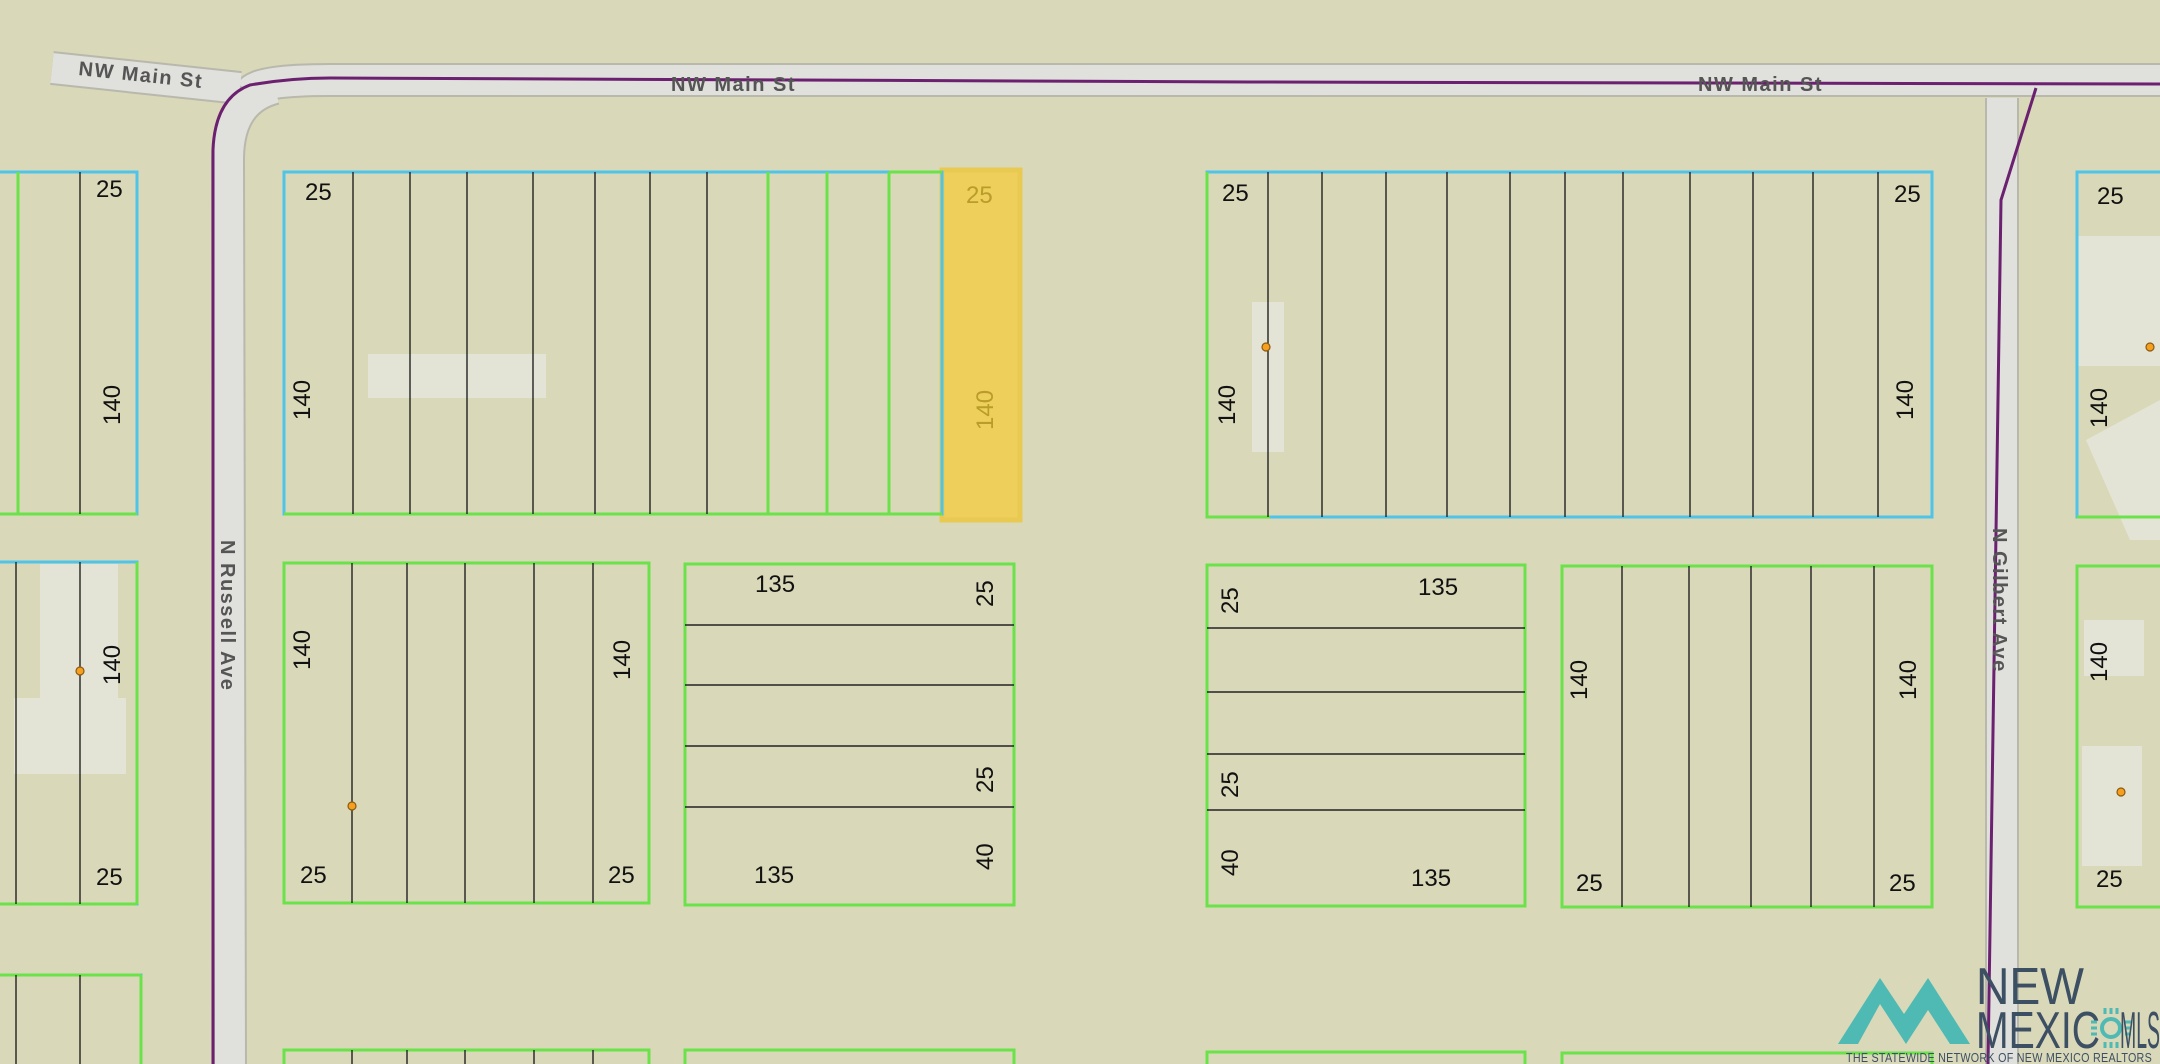  What do you see at coordinates (733, 85) in the screenshot?
I see `street-label-nw-main-center: NW Main St` at bounding box center [733, 85].